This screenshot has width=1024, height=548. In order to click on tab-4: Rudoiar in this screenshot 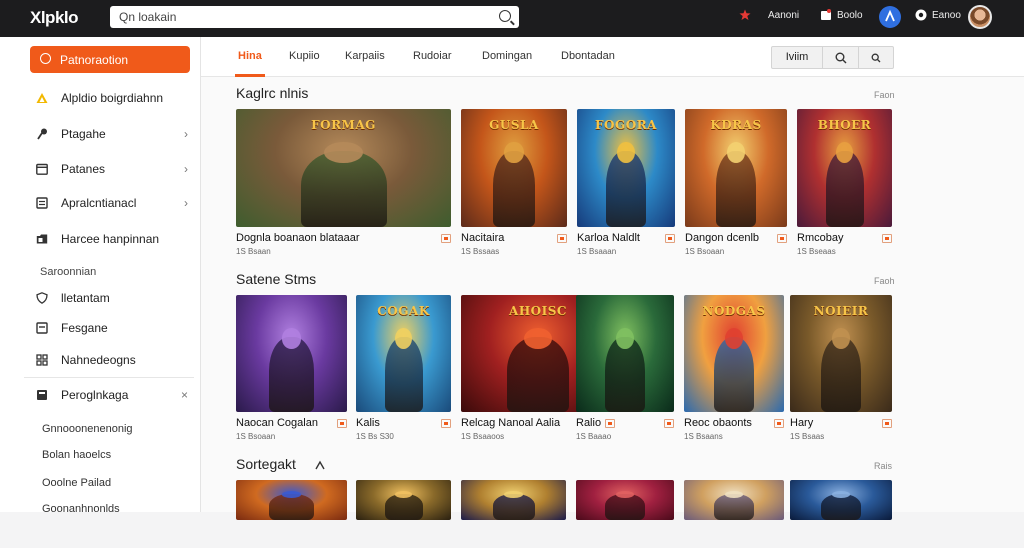, I will do `click(432, 56)`.